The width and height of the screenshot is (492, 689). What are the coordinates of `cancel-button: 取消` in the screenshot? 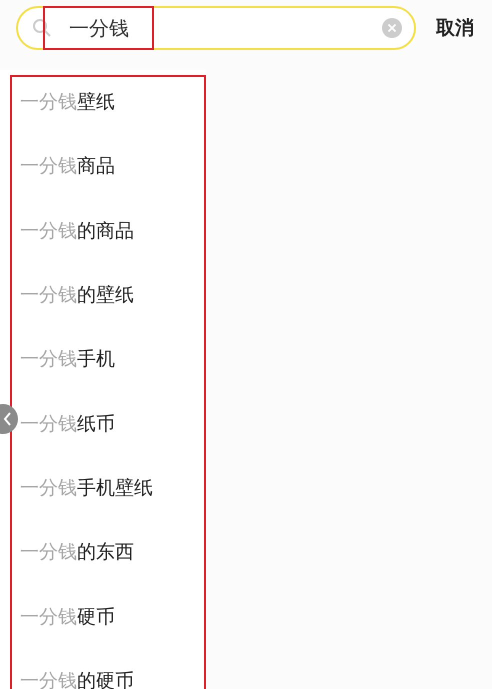 It's located at (455, 28).